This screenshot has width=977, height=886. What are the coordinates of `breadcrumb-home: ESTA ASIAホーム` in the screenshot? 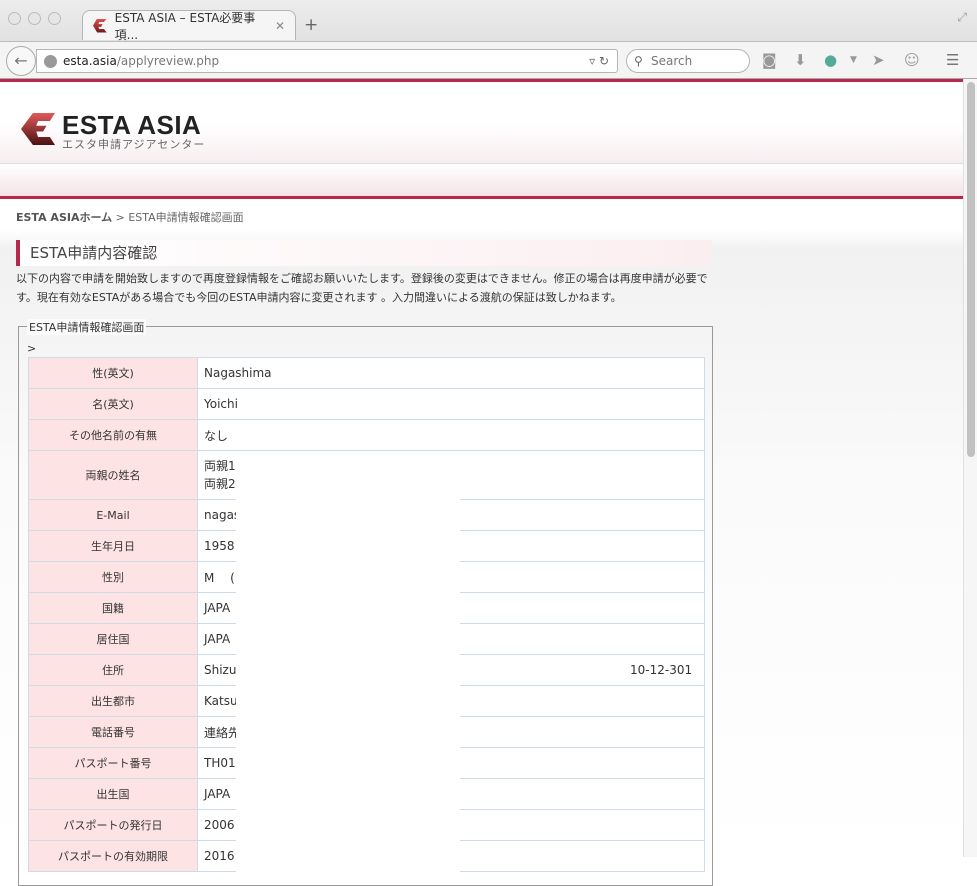 It's located at (64, 217).